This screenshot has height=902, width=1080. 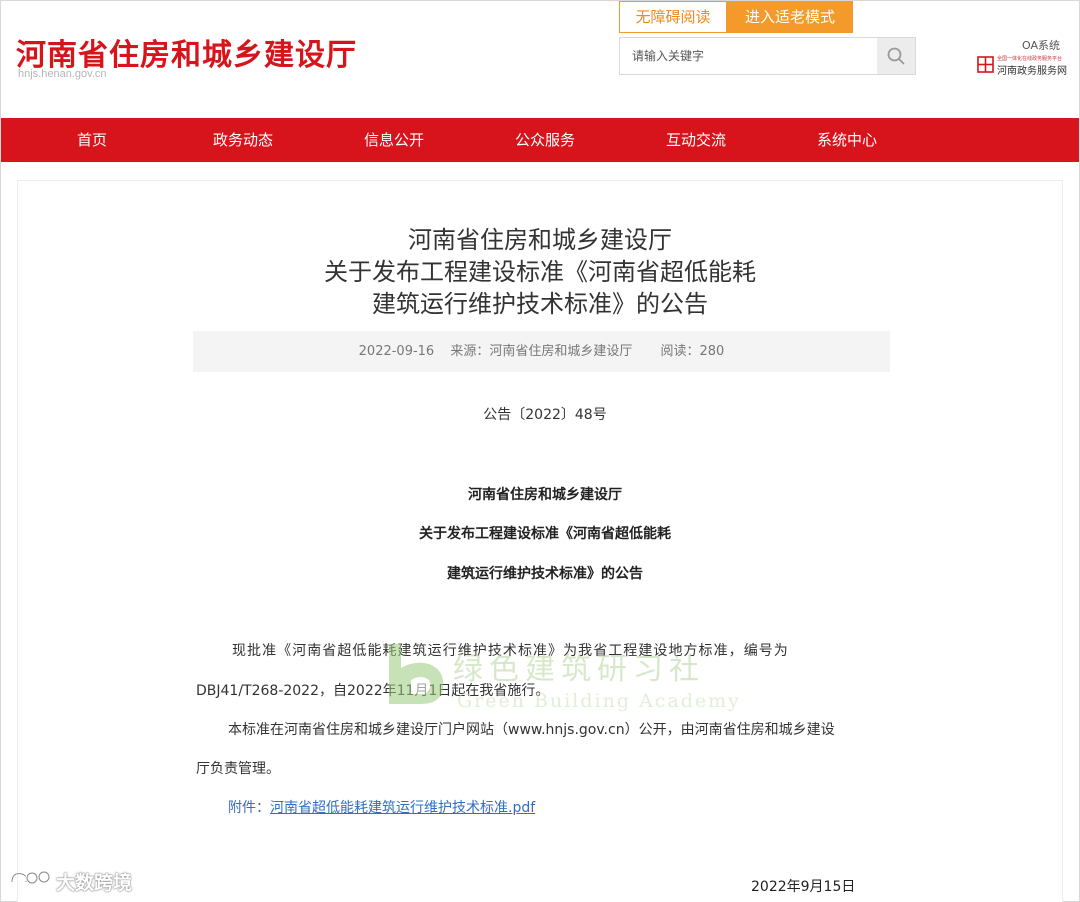 I want to click on bottom-left-watermark: 大数跨境, so click(x=70, y=881).